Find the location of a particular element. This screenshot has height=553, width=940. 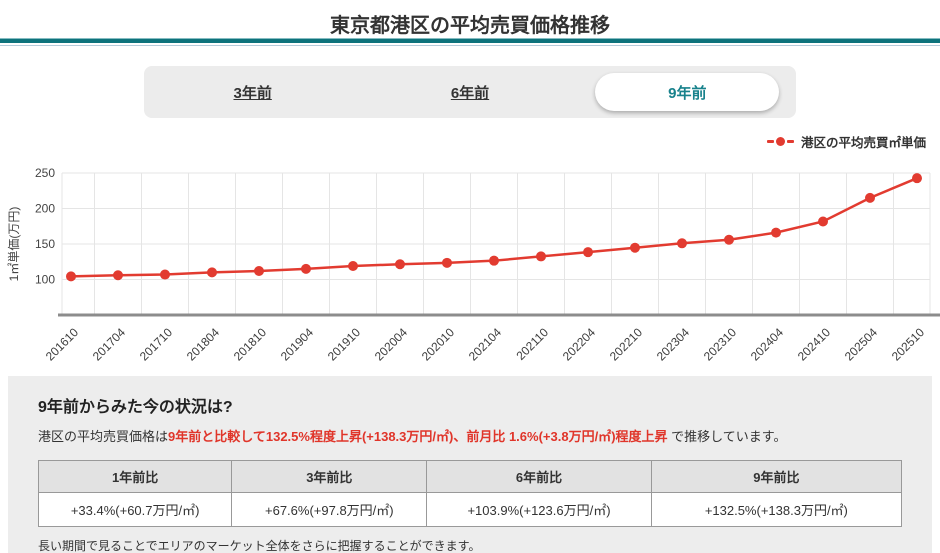

tab-9years: 9年前 is located at coordinates (687, 92).